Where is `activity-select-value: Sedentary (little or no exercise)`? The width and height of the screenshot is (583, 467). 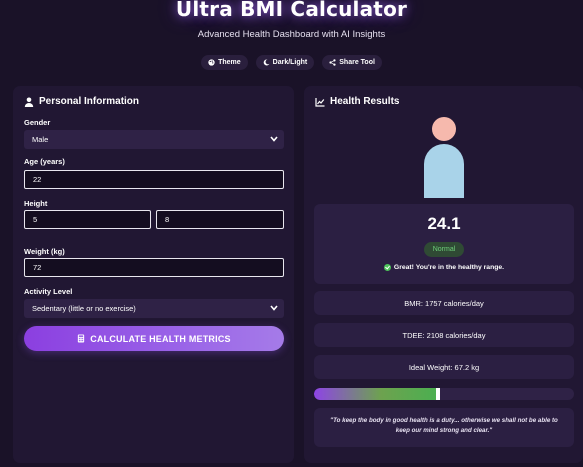
activity-select-value: Sedentary (little or no exercise) is located at coordinates (84, 308).